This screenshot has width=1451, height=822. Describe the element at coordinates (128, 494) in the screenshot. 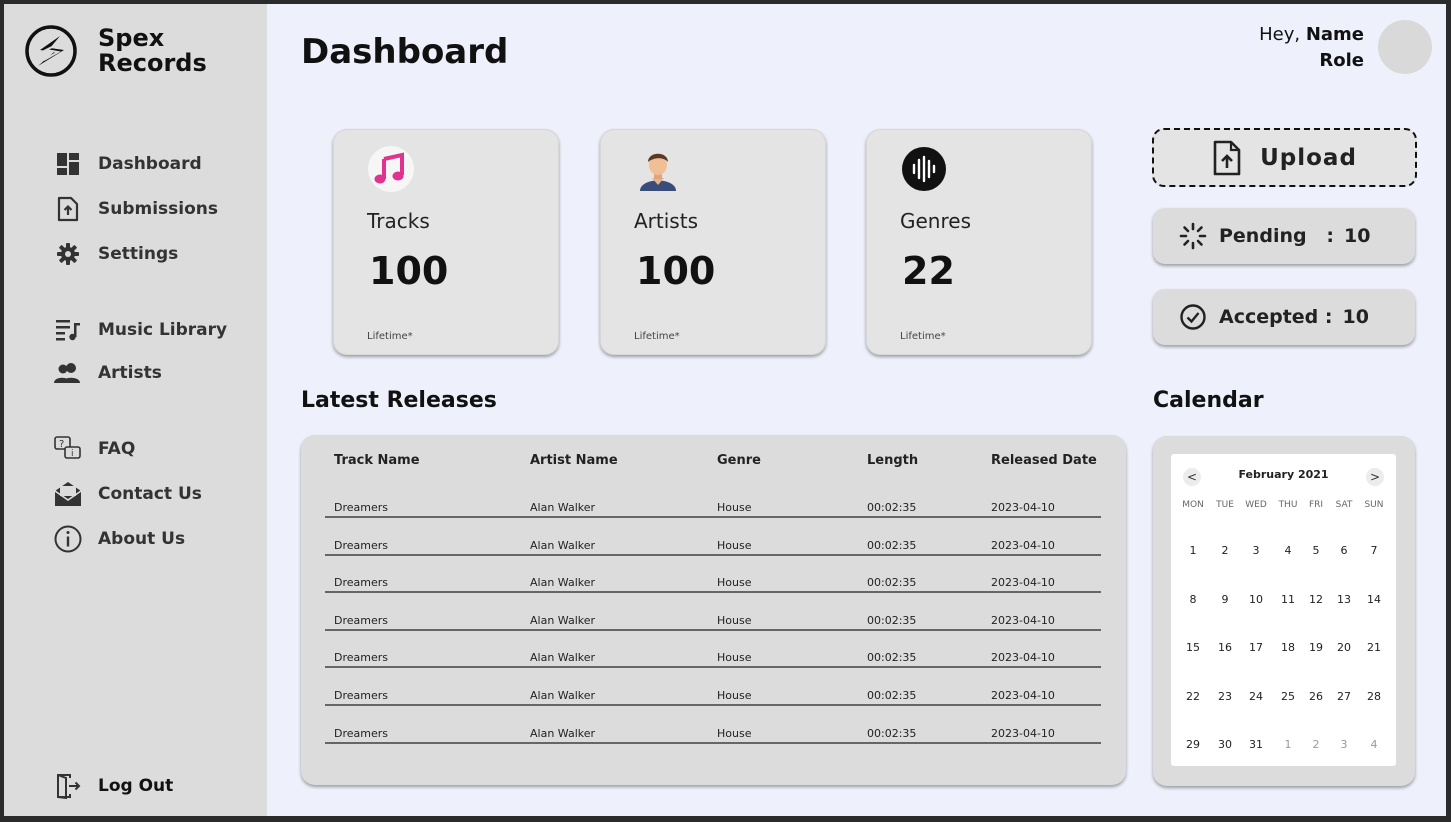

I see `sidebar-item-contact: Contact Us` at that location.